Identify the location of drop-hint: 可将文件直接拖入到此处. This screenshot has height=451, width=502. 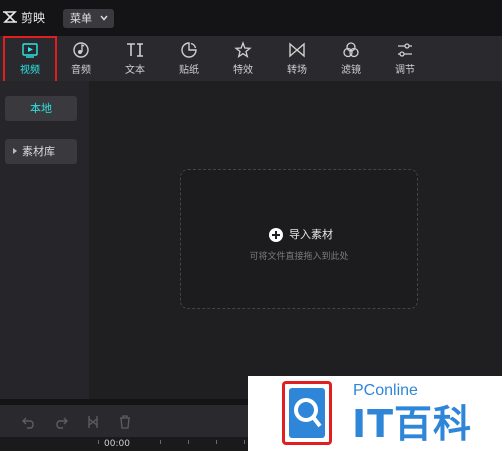
(299, 257).